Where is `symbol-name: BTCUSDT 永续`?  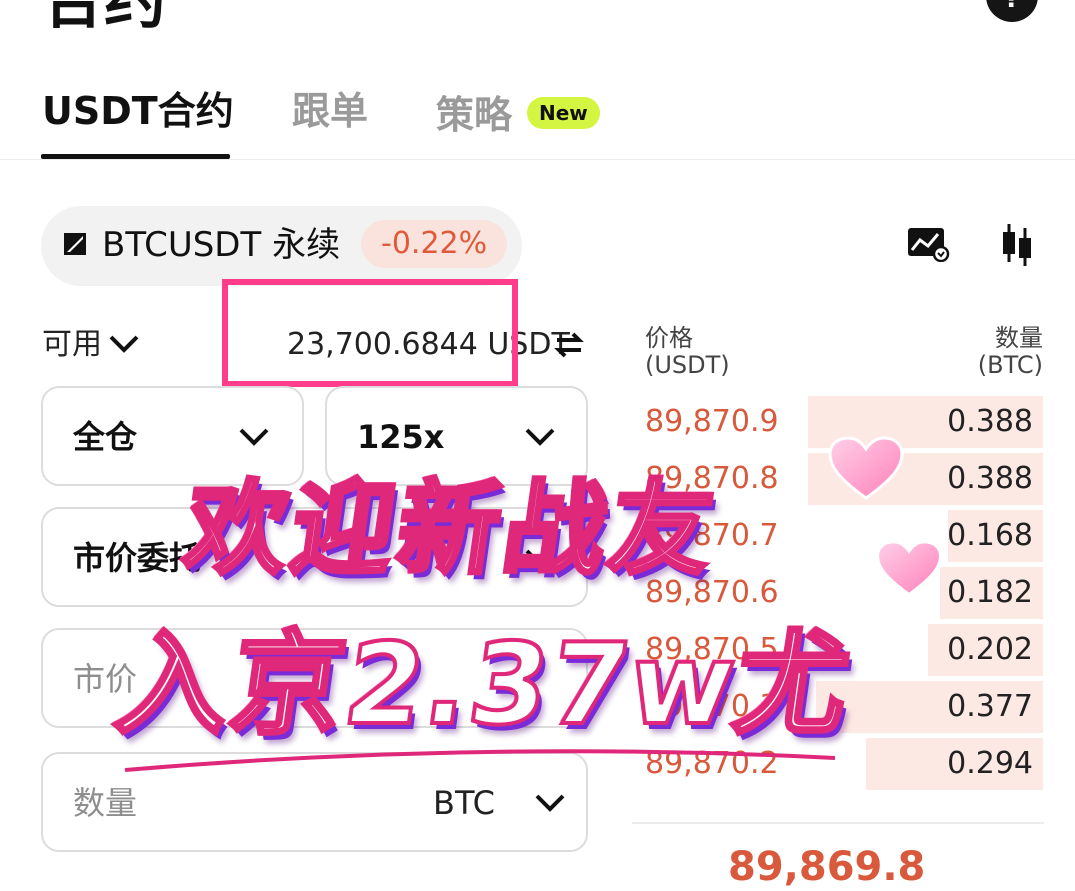
symbol-name: BTCUSDT 永续 is located at coordinates (221, 245).